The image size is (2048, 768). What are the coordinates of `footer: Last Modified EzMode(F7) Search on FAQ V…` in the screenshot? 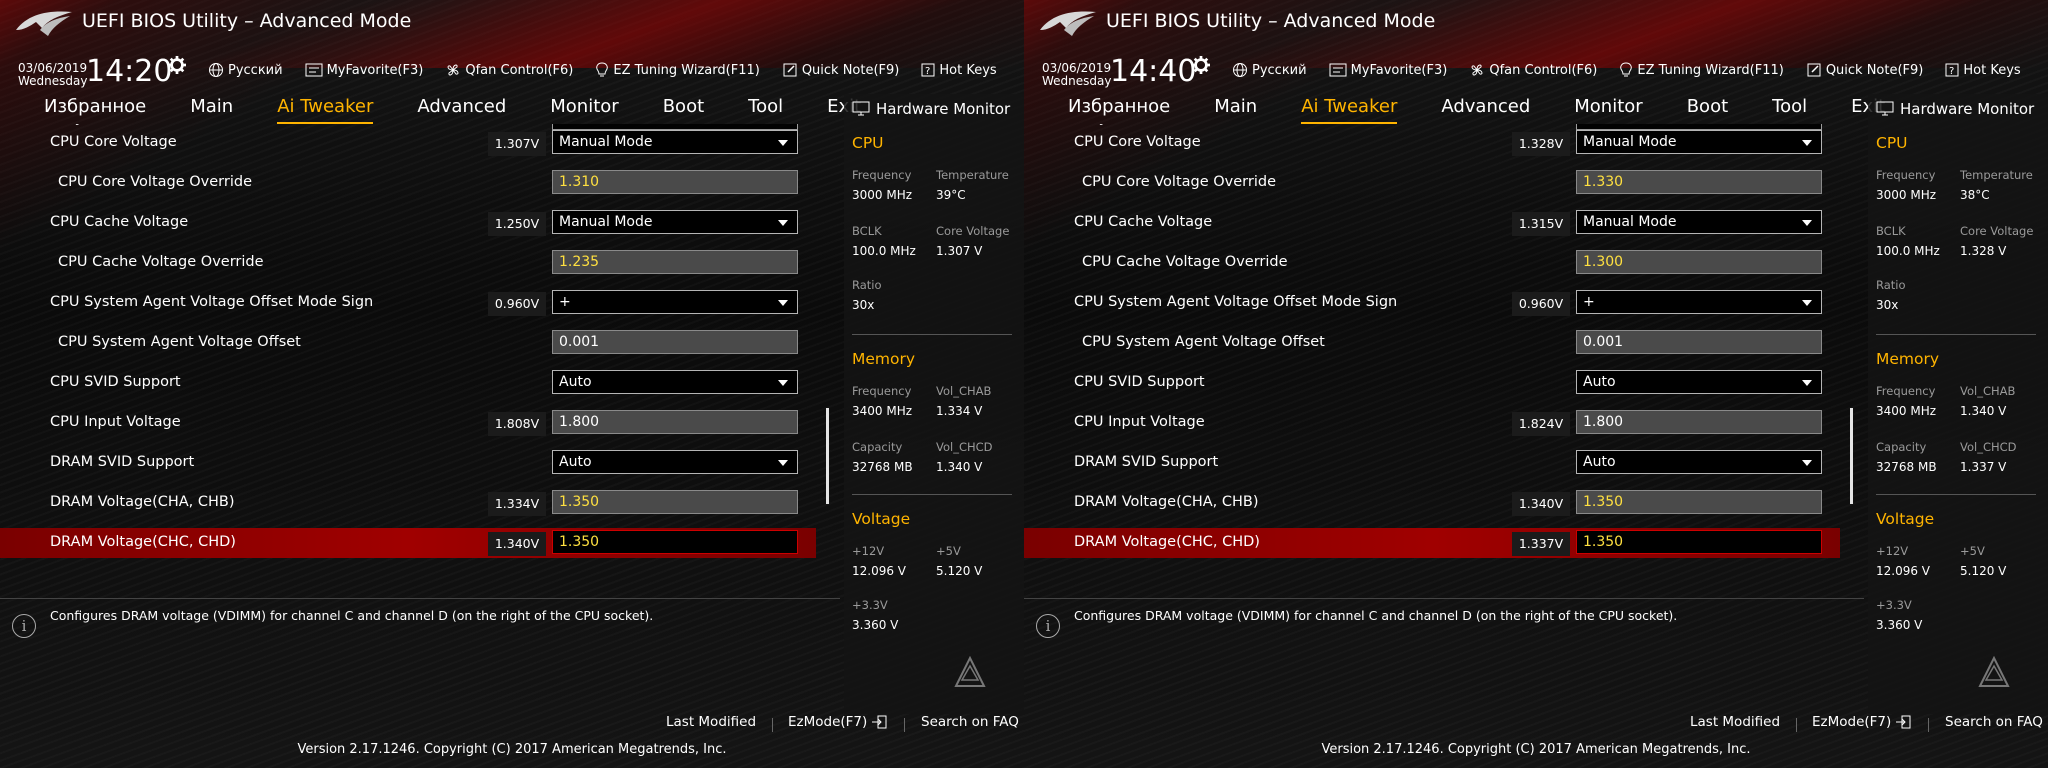 It's located at (1536, 740).